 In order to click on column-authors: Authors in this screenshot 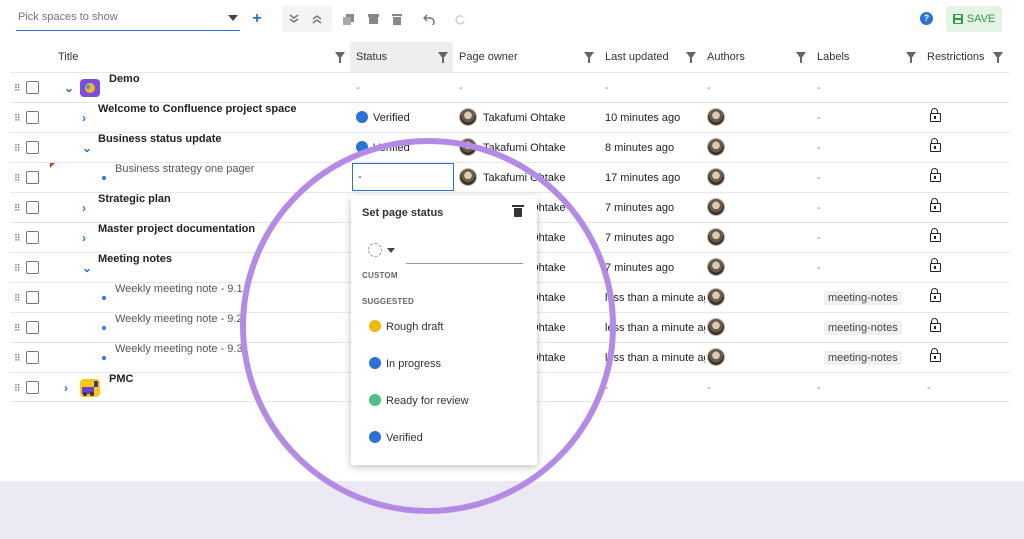, I will do `click(756, 57)`.